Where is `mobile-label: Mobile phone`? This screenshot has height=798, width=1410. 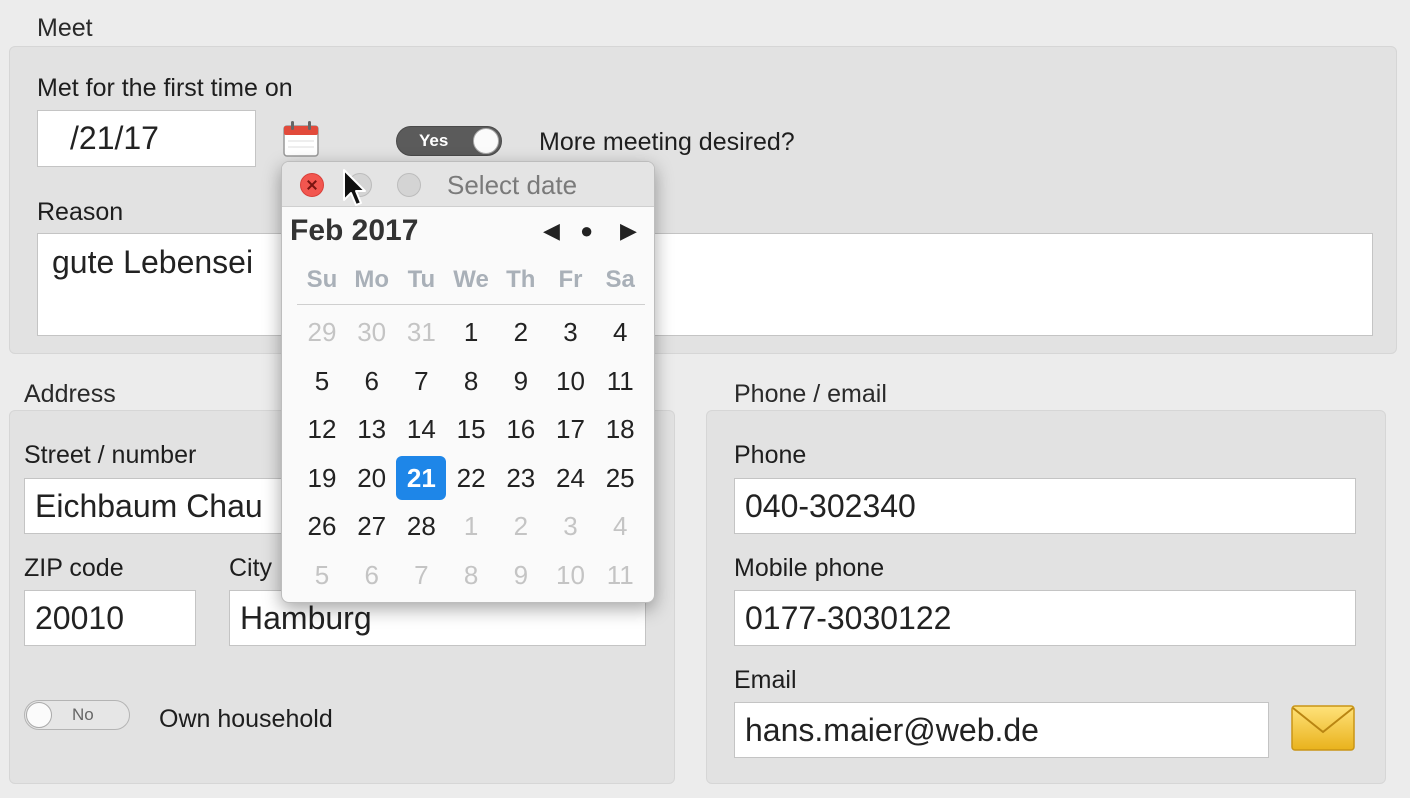 mobile-label: Mobile phone is located at coordinates (809, 568).